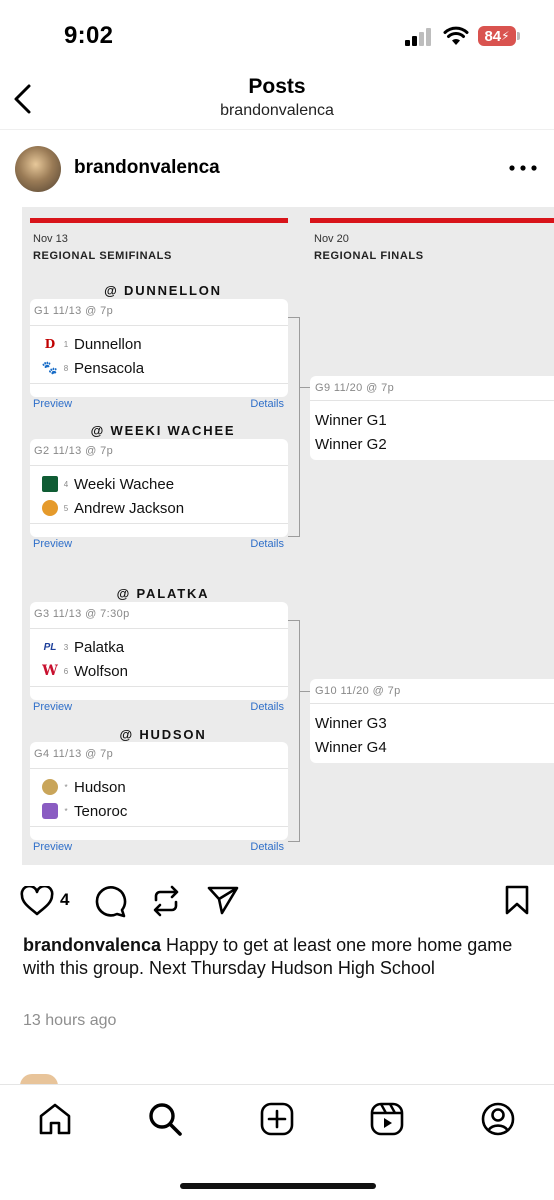 Image resolution: width=554 pixels, height=1200 pixels. I want to click on team-name: Wolfson, so click(101, 671).